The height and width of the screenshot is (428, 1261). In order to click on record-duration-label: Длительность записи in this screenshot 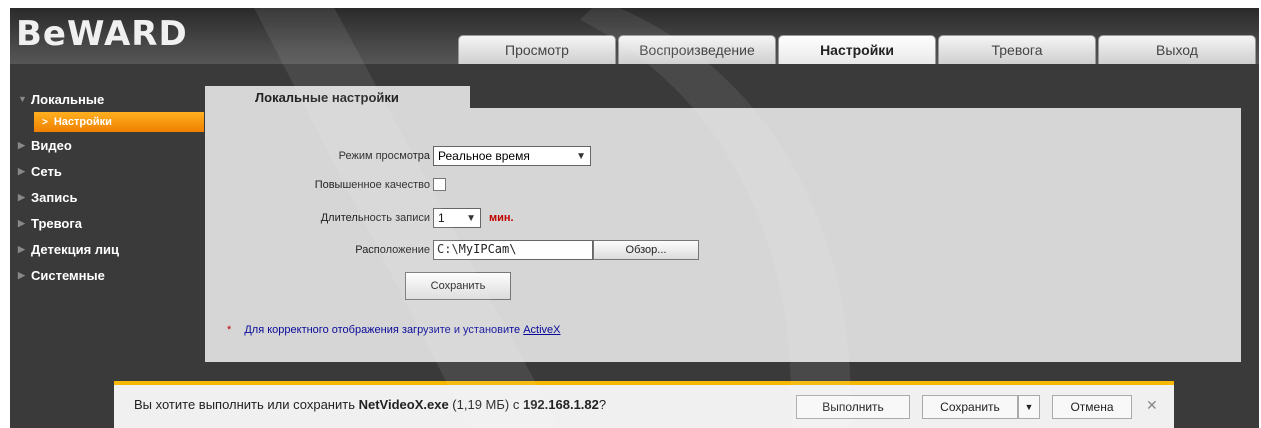, I will do `click(375, 218)`.